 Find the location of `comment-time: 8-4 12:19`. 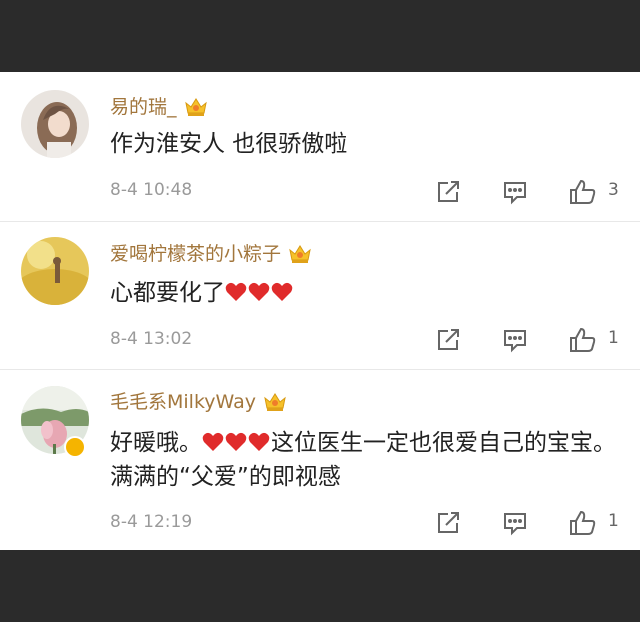

comment-time: 8-4 12:19 is located at coordinates (151, 522).